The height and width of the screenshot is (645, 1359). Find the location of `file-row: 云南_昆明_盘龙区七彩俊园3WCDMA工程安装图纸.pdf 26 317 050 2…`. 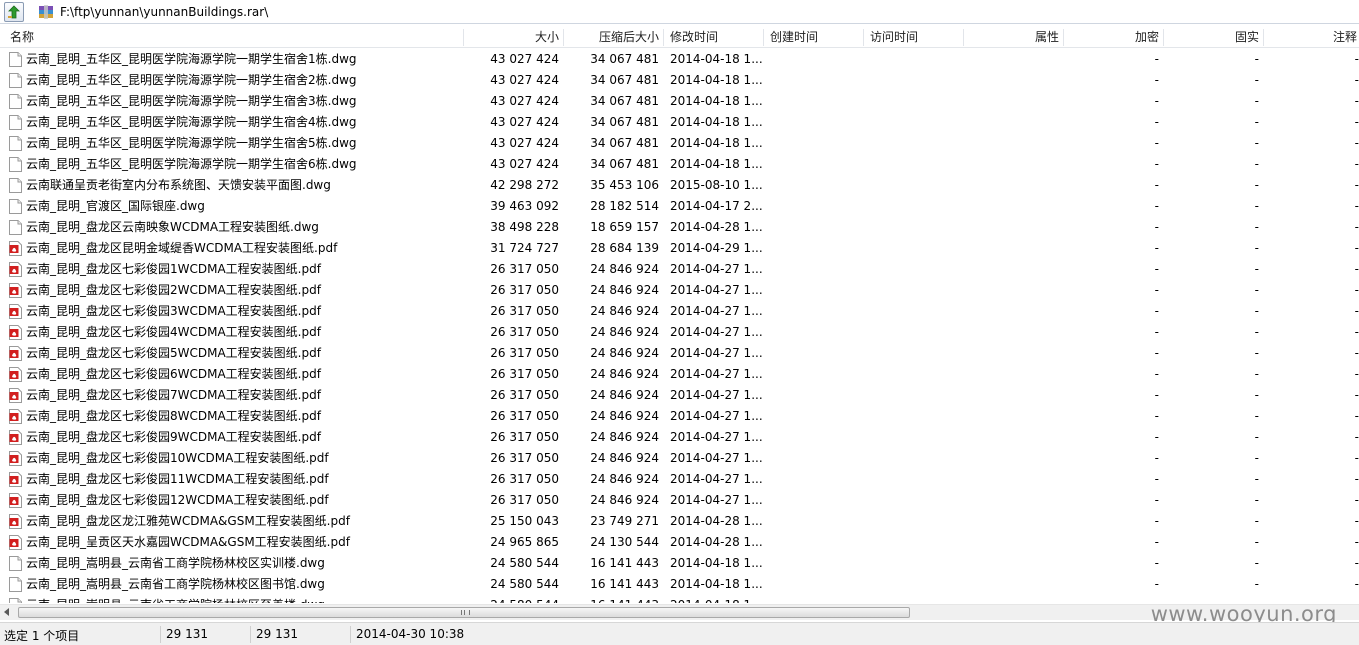

file-row: 云南_昆明_盘龙区七彩俊园3WCDMA工程安装图纸.pdf 26 317 050 2… is located at coordinates (679, 311).